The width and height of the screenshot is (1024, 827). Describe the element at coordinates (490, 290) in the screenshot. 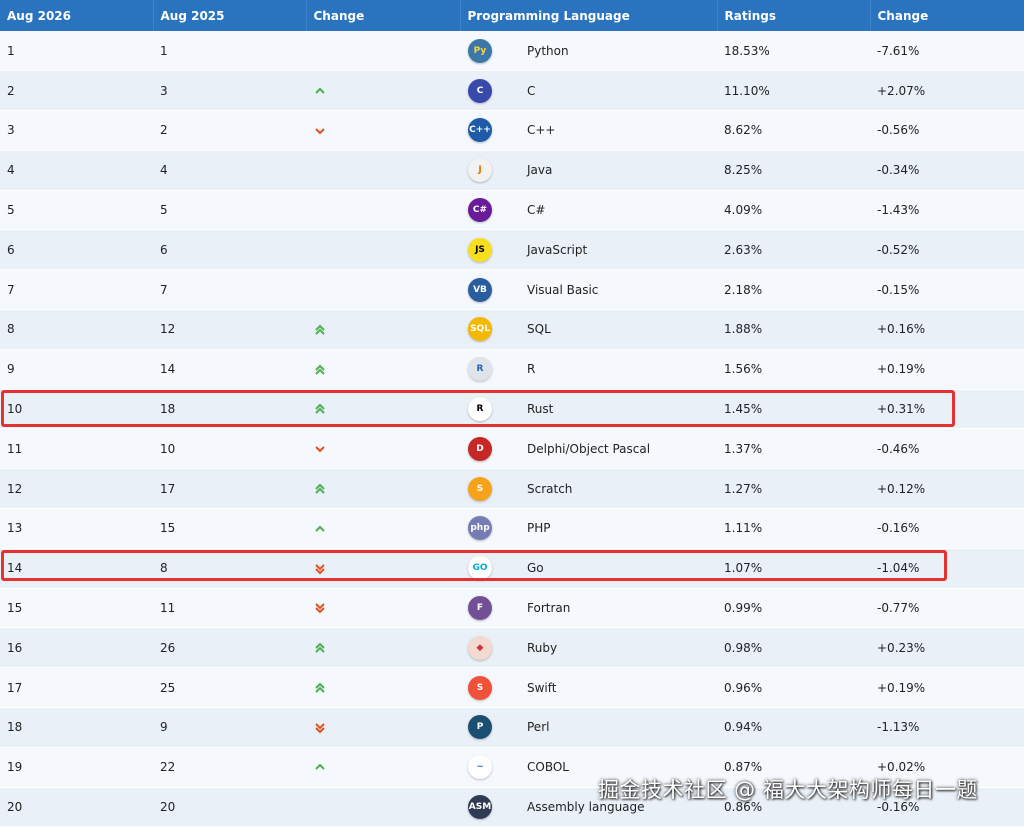

I see `language-icon-cell: VB` at that location.